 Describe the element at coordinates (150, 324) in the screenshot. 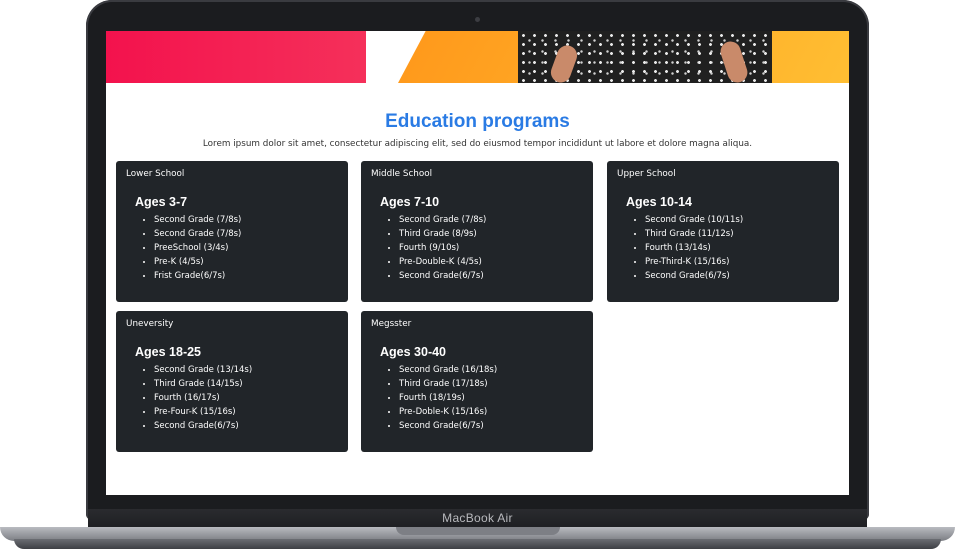

I see `program-name: Uneversity` at that location.